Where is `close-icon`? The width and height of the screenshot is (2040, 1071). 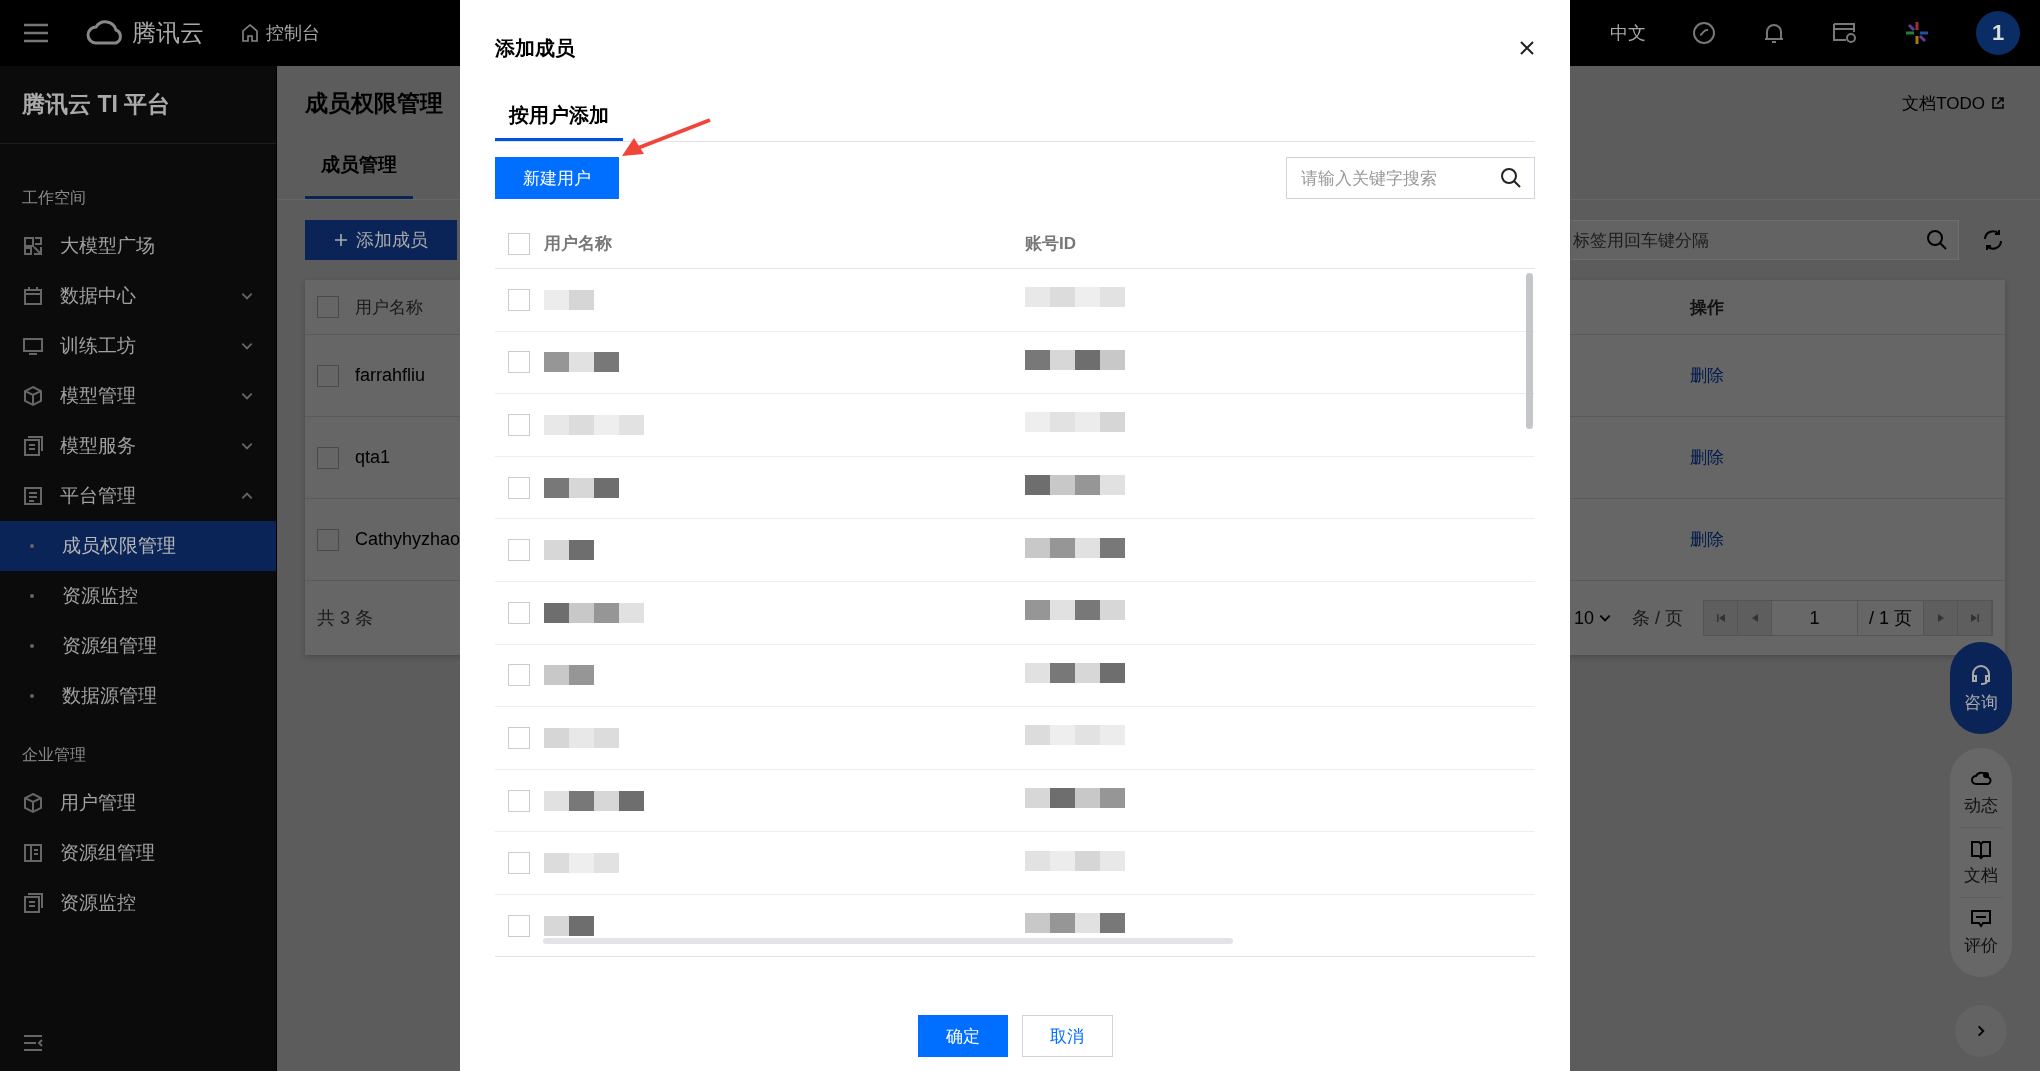 close-icon is located at coordinates (1527, 48).